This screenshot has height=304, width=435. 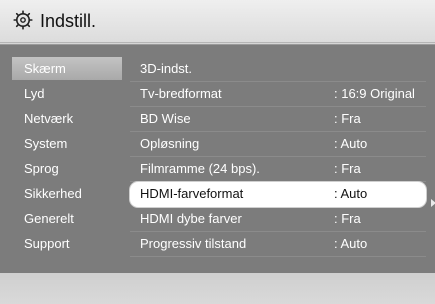 What do you see at coordinates (278, 69) in the screenshot?
I see `setting-row-3d: 3D-indst.` at bounding box center [278, 69].